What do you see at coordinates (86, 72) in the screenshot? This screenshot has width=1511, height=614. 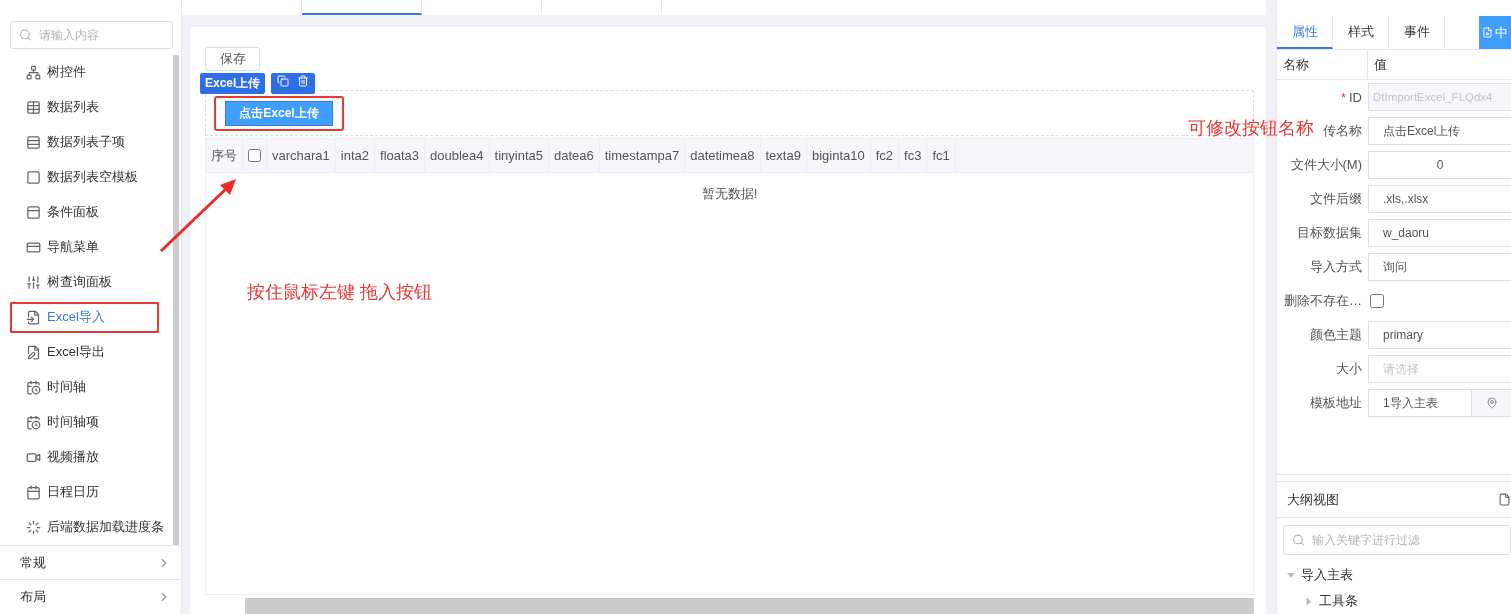 I see `toolbox-item: 树控件` at bounding box center [86, 72].